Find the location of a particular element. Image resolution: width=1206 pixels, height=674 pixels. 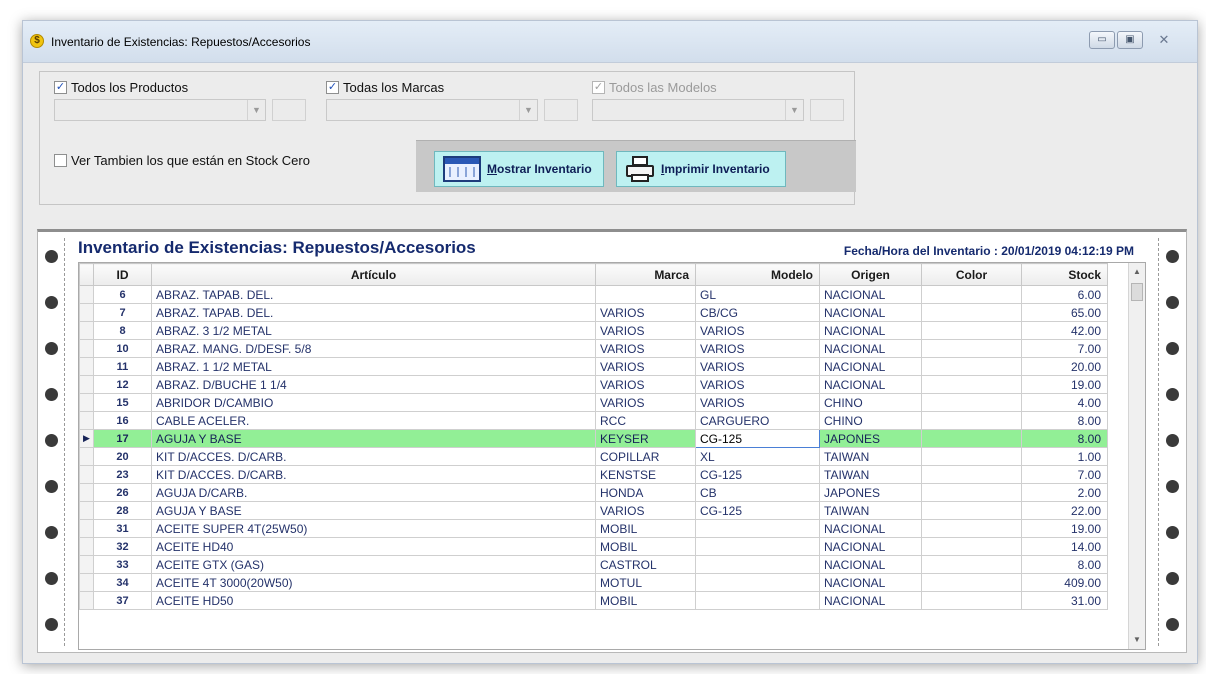

cell-id: 6 is located at coordinates (122, 294).